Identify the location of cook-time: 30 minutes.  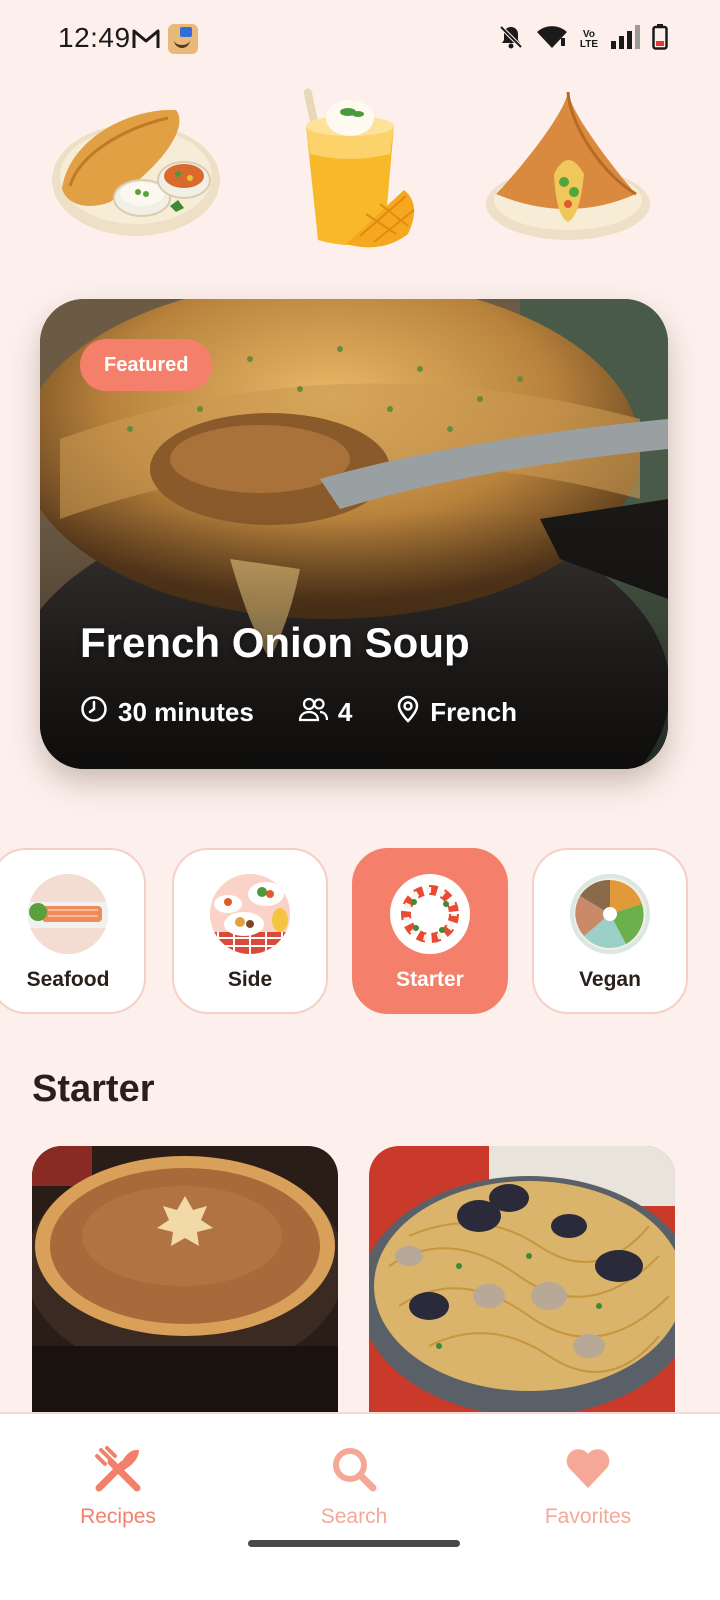
(167, 712).